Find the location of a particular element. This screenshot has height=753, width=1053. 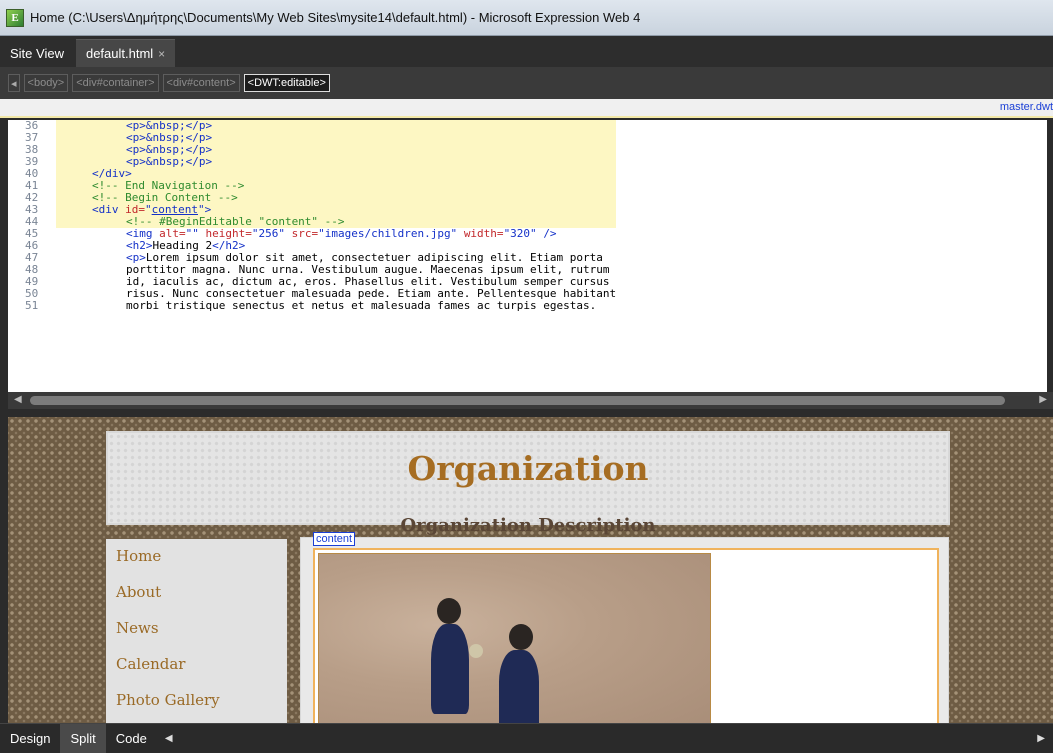

breadcrumb-dwt-editable: <DWT:editable> is located at coordinates (286, 83).